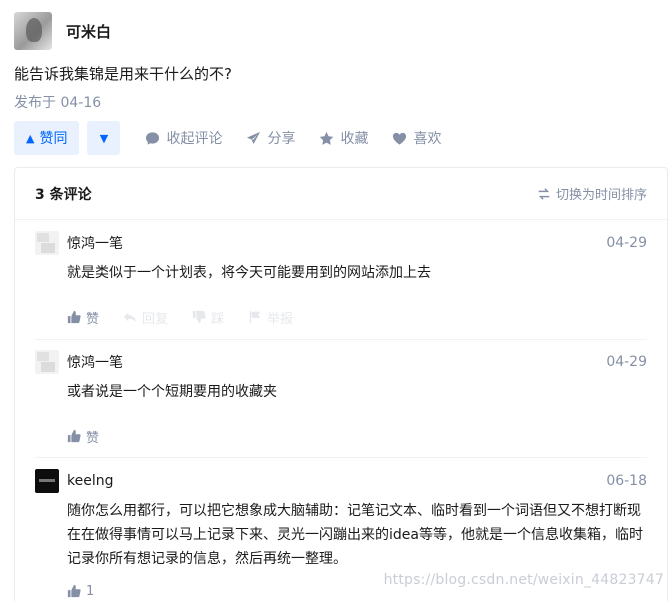 The image size is (672, 601). Describe the element at coordinates (90, 591) in the screenshot. I see `comment-like-count: 1` at that location.